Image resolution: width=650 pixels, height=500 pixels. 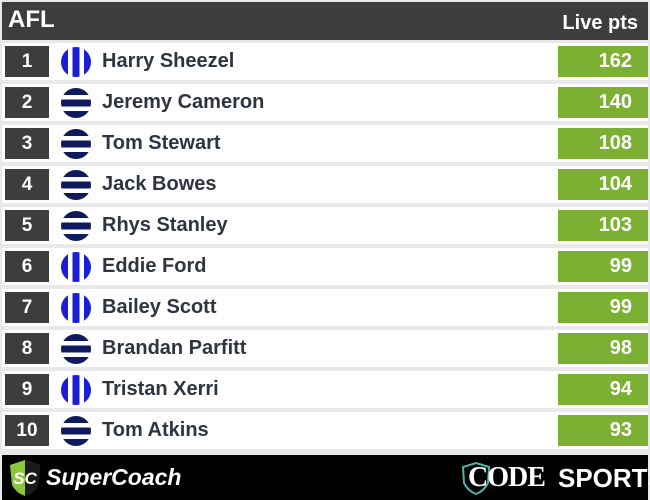 I want to click on live-points: 98, so click(x=603, y=348).